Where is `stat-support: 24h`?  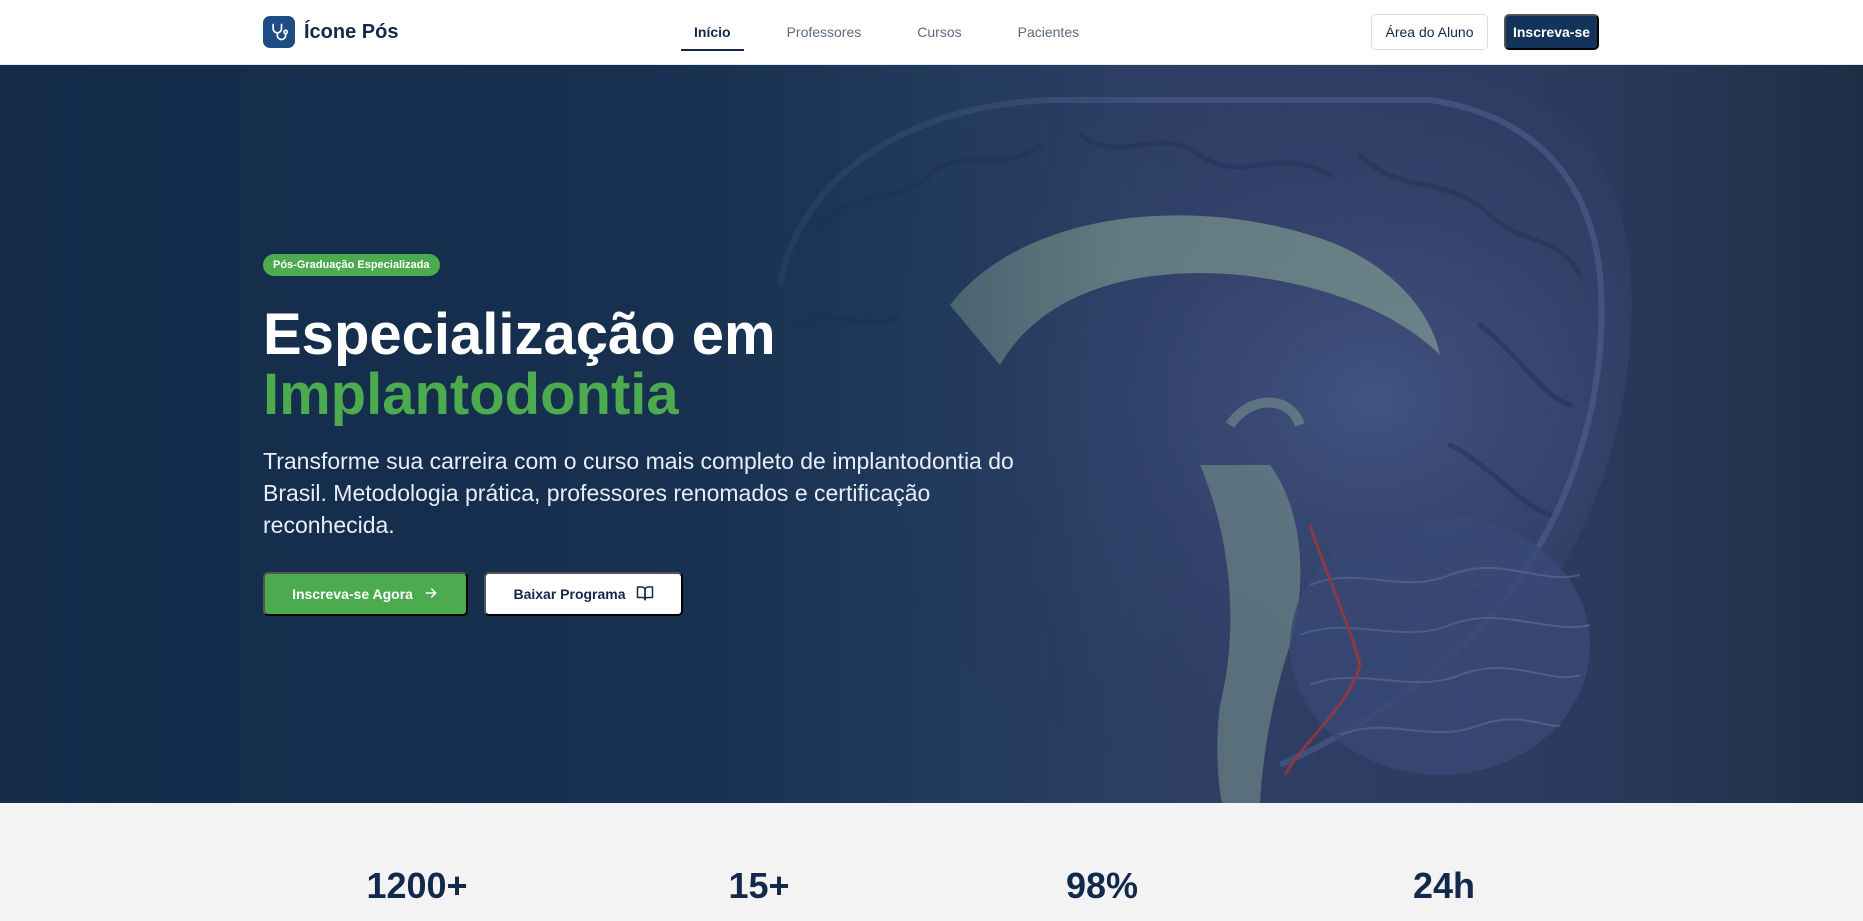 stat-support: 24h is located at coordinates (1444, 885).